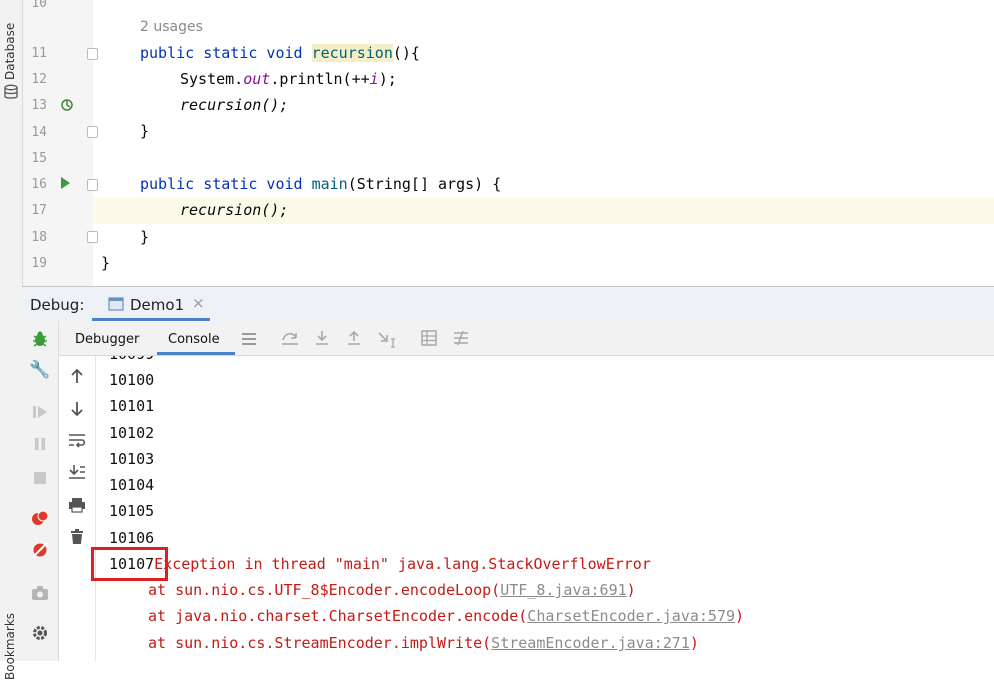 The height and width of the screenshot is (680, 994). Describe the element at coordinates (10, 646) in the screenshot. I see `bookmarks-tool-label: Bookmarks` at that location.